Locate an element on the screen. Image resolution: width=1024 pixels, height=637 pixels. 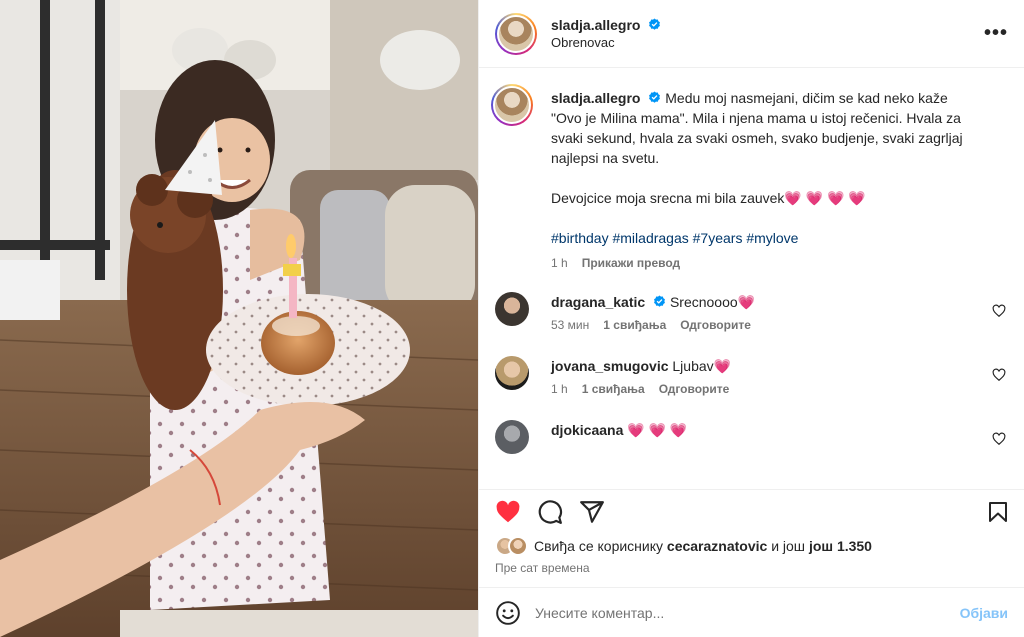
commenter-username: djokicaana is located at coordinates (587, 430).